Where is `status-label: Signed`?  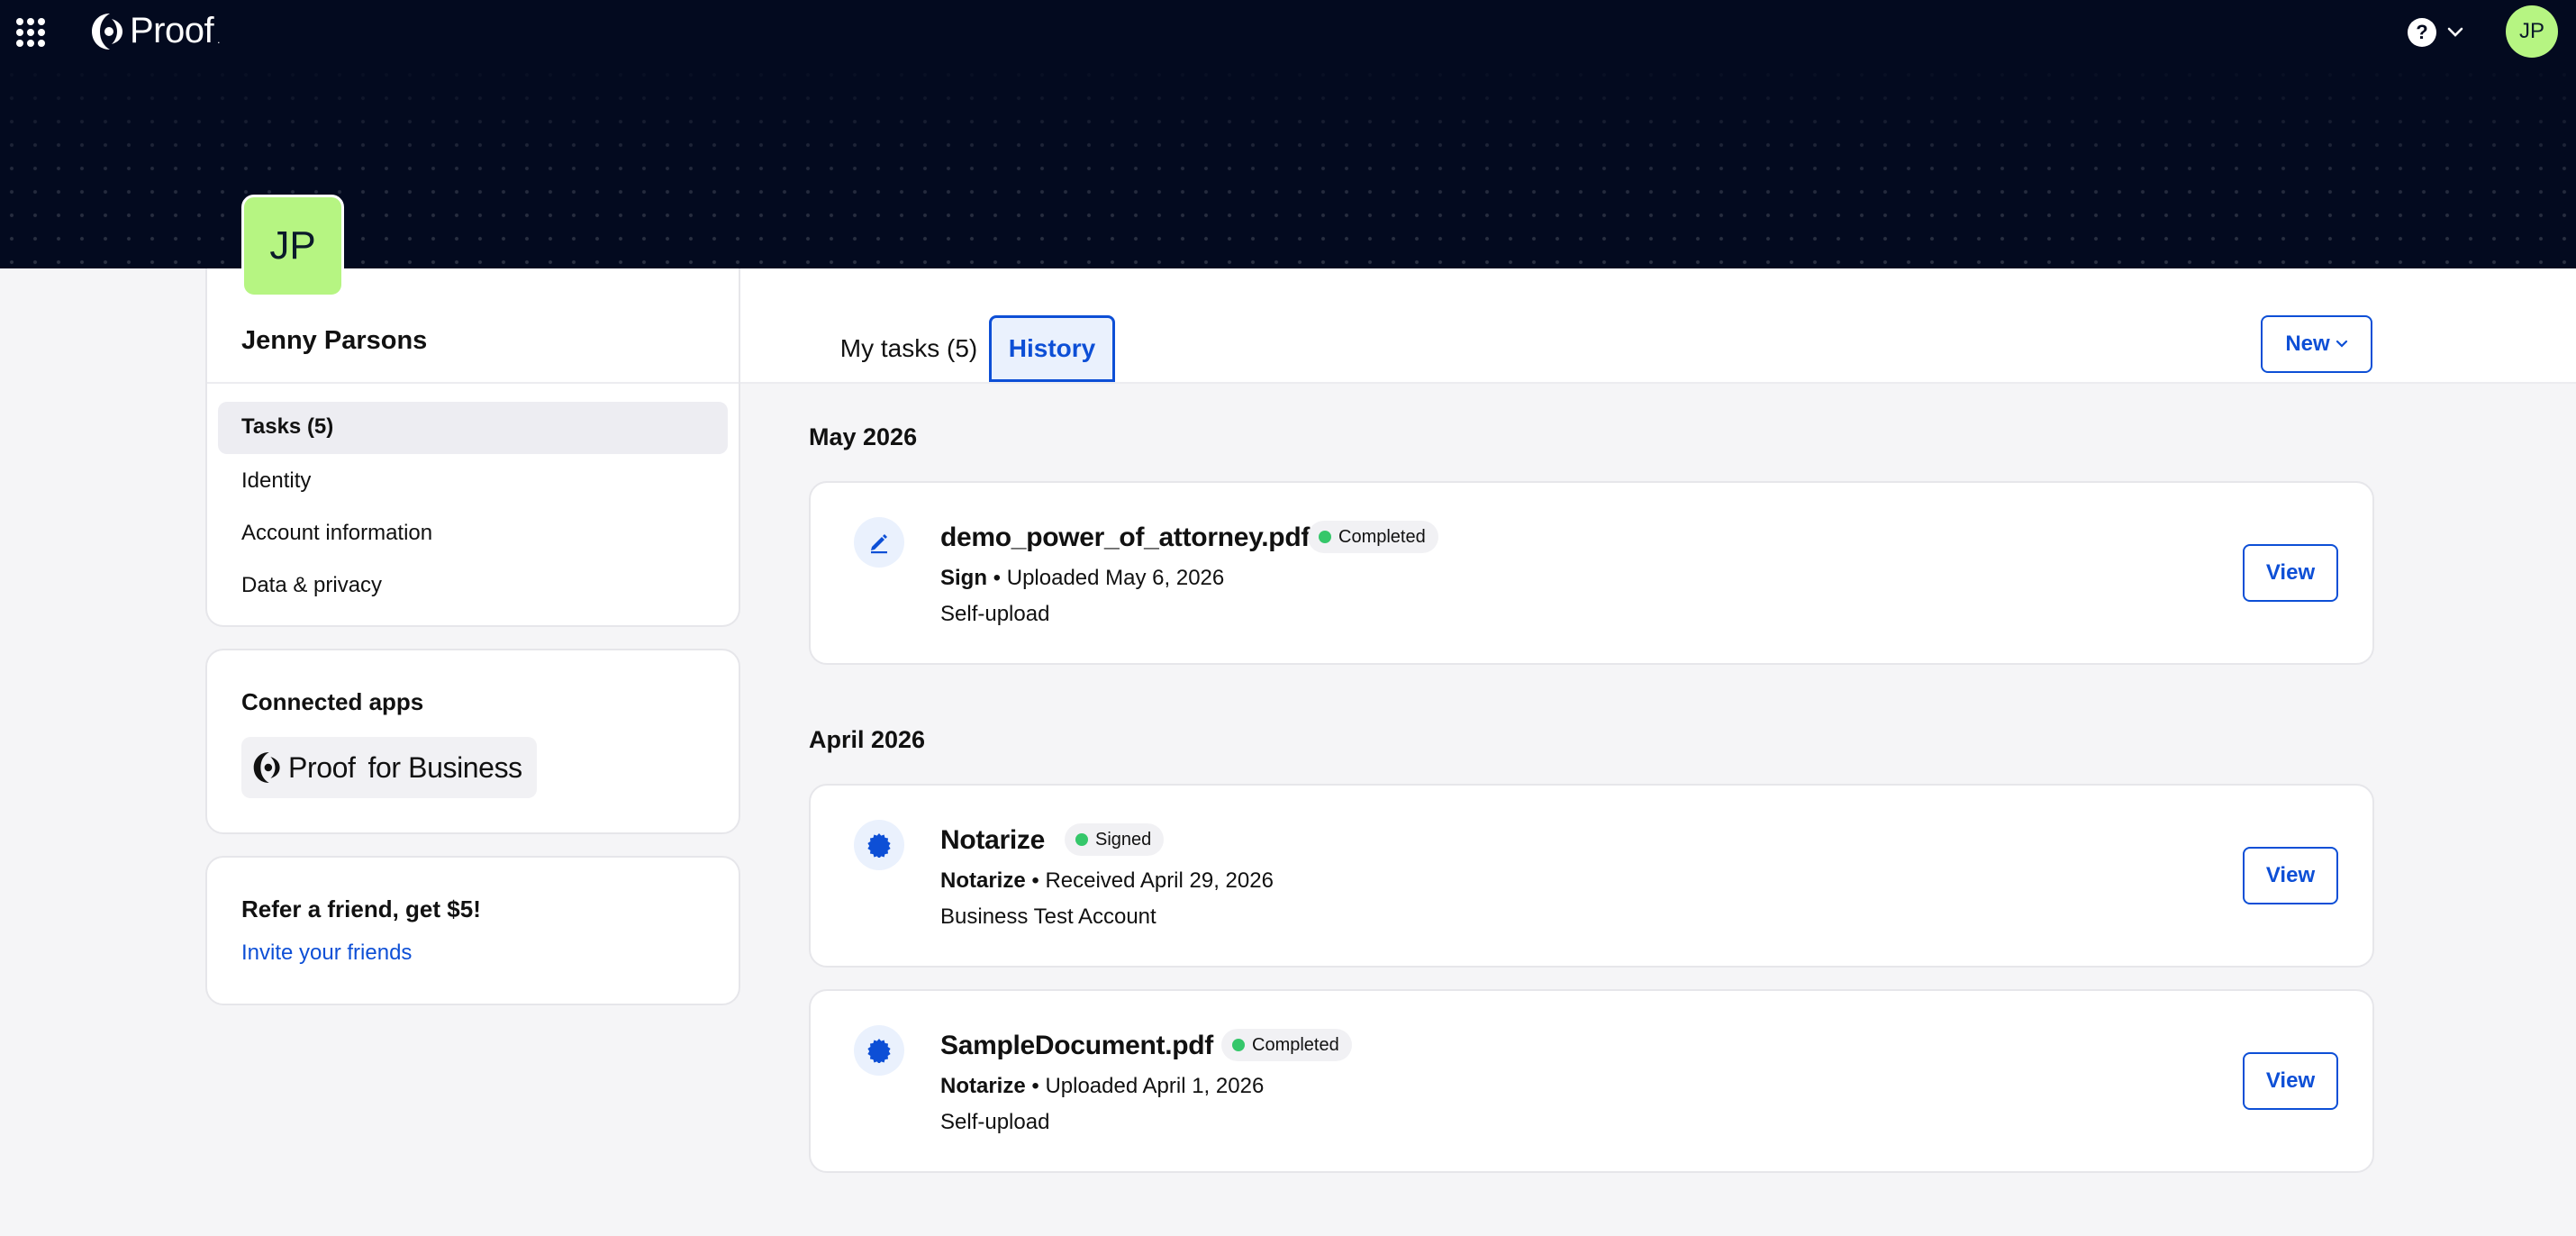
status-label: Signed is located at coordinates (1124, 839).